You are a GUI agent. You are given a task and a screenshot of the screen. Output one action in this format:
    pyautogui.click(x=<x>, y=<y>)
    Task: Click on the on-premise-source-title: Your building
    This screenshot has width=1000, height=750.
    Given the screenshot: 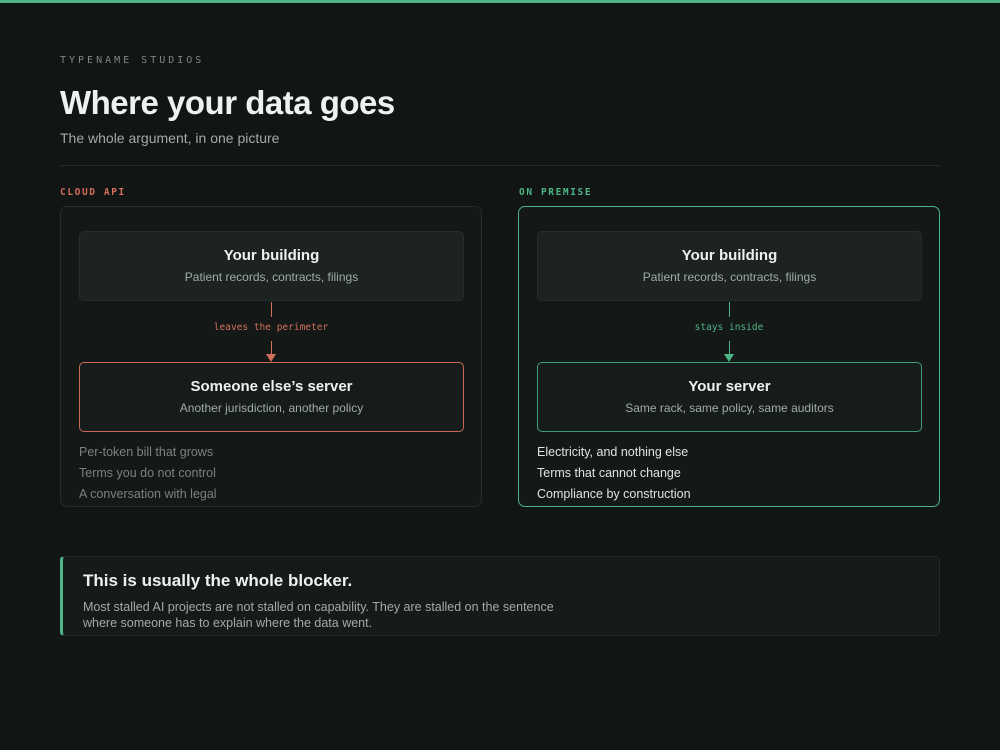 What is the action you would take?
    pyautogui.click(x=729, y=255)
    